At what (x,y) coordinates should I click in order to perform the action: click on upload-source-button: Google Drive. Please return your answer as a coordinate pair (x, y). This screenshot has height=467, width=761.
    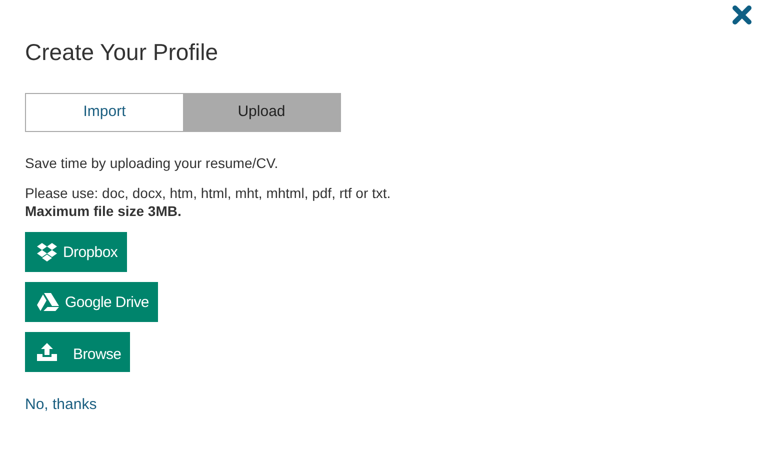
    Looking at the image, I should click on (91, 302).